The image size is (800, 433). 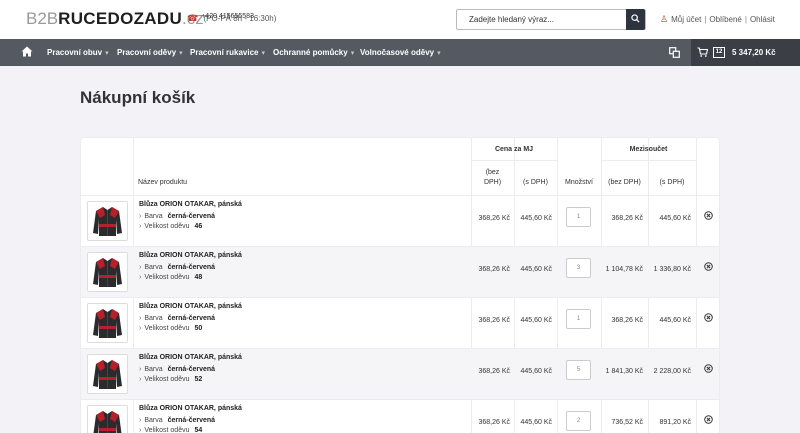 I want to click on subtotal-excl-vat: 736,52 Kč, so click(x=627, y=422).